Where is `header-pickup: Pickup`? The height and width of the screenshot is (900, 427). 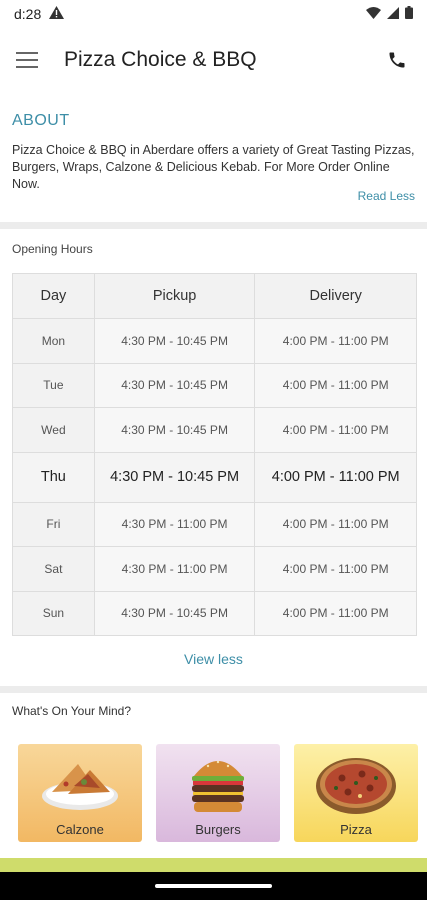 header-pickup: Pickup is located at coordinates (174, 296).